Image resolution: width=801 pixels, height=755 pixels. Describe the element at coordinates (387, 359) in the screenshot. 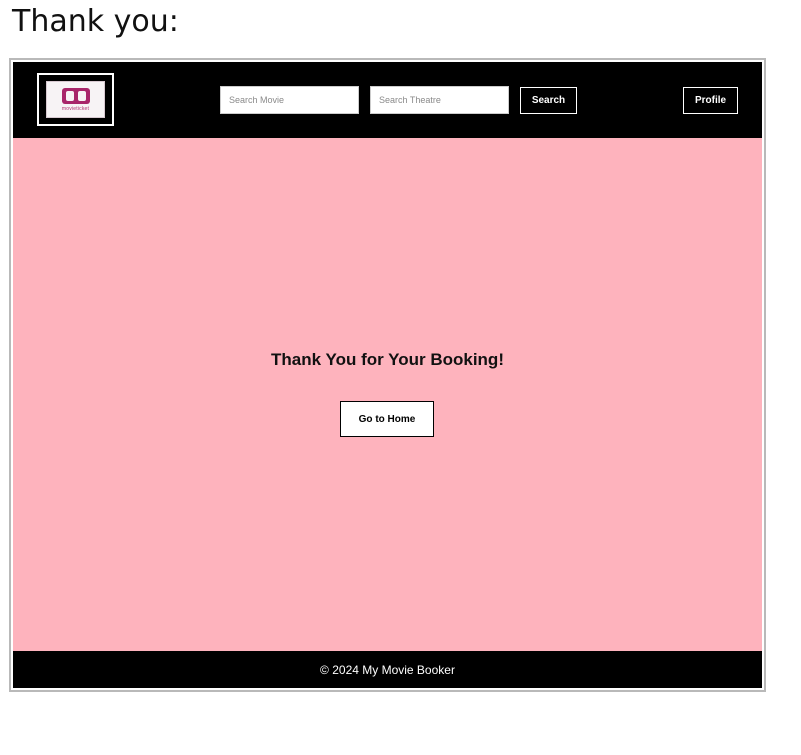

I see `thank-you-heading: Thank You for Your Booking!` at that location.